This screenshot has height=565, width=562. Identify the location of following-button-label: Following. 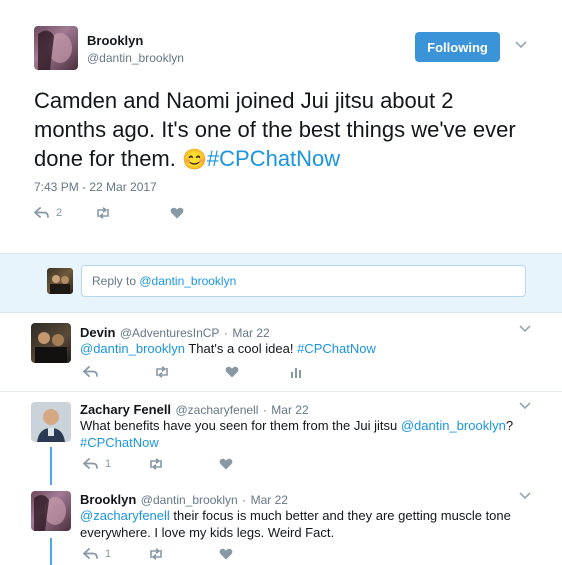
(457, 47).